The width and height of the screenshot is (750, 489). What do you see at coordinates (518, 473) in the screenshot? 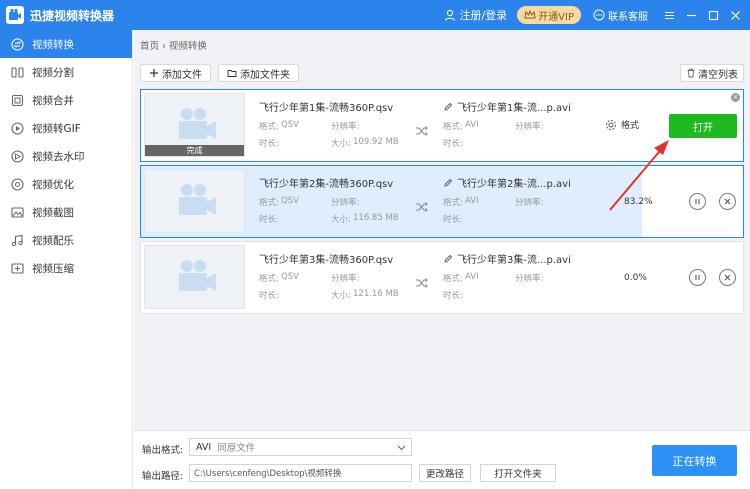
I see `open-folder-button: 打开文件夹` at bounding box center [518, 473].